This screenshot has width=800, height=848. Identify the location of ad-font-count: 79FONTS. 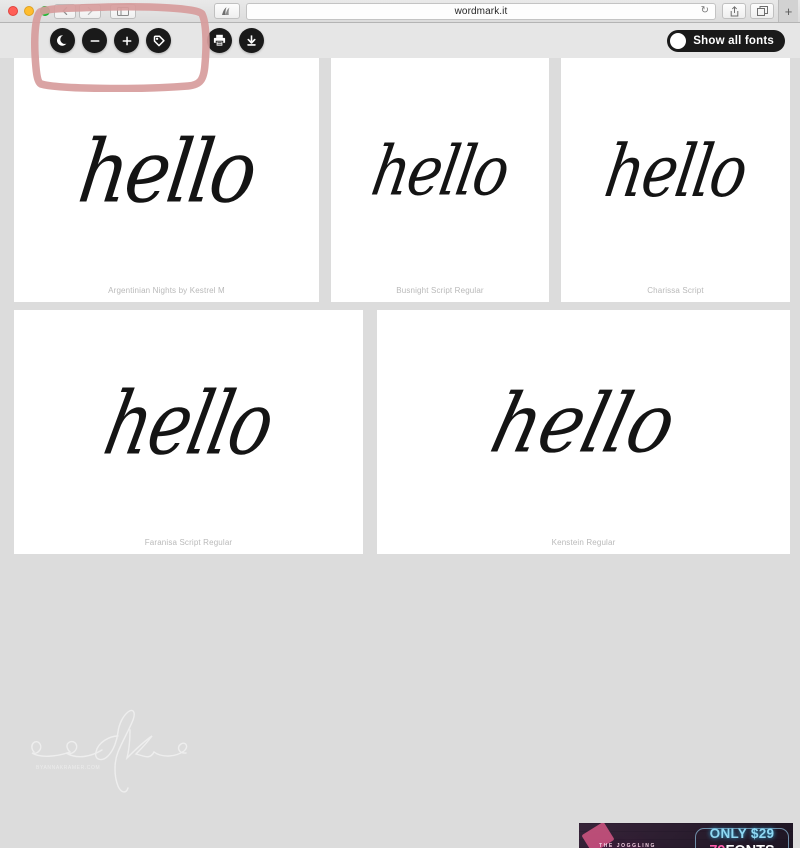
(741, 845).